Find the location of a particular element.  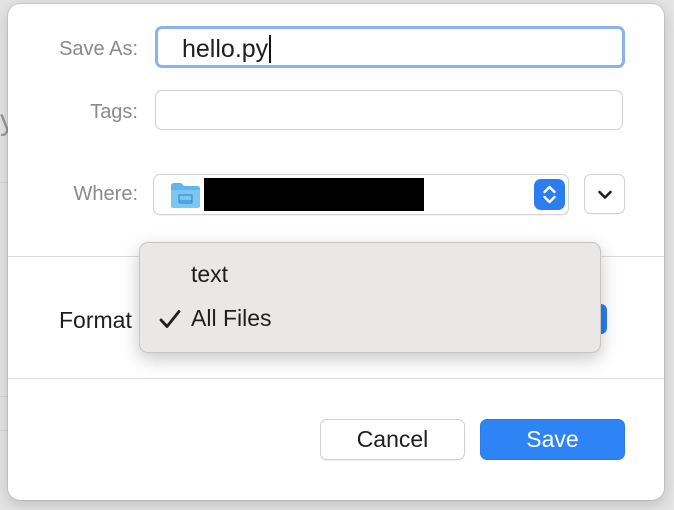

text-caret is located at coordinates (270, 49).